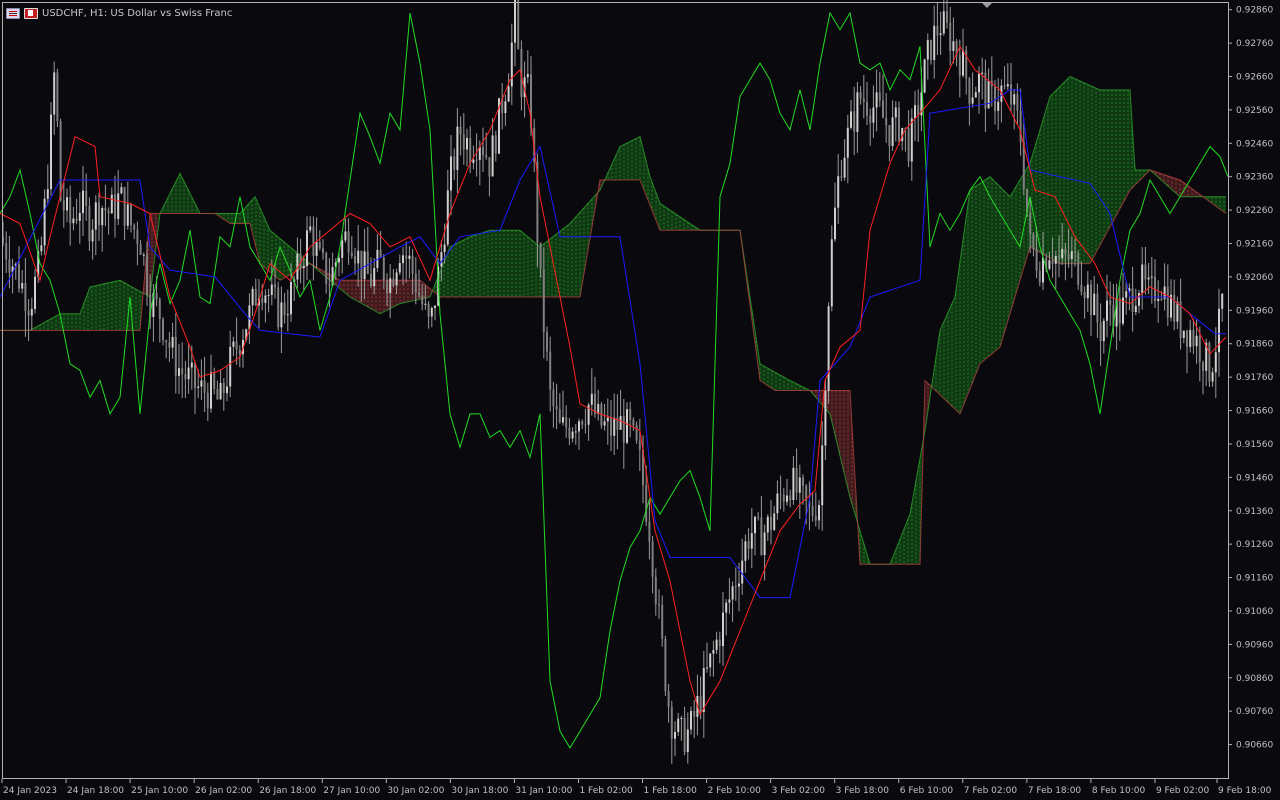  What do you see at coordinates (1119, 791) in the screenshot?
I see `time-tick-label: 8 Feb 10:00` at bounding box center [1119, 791].